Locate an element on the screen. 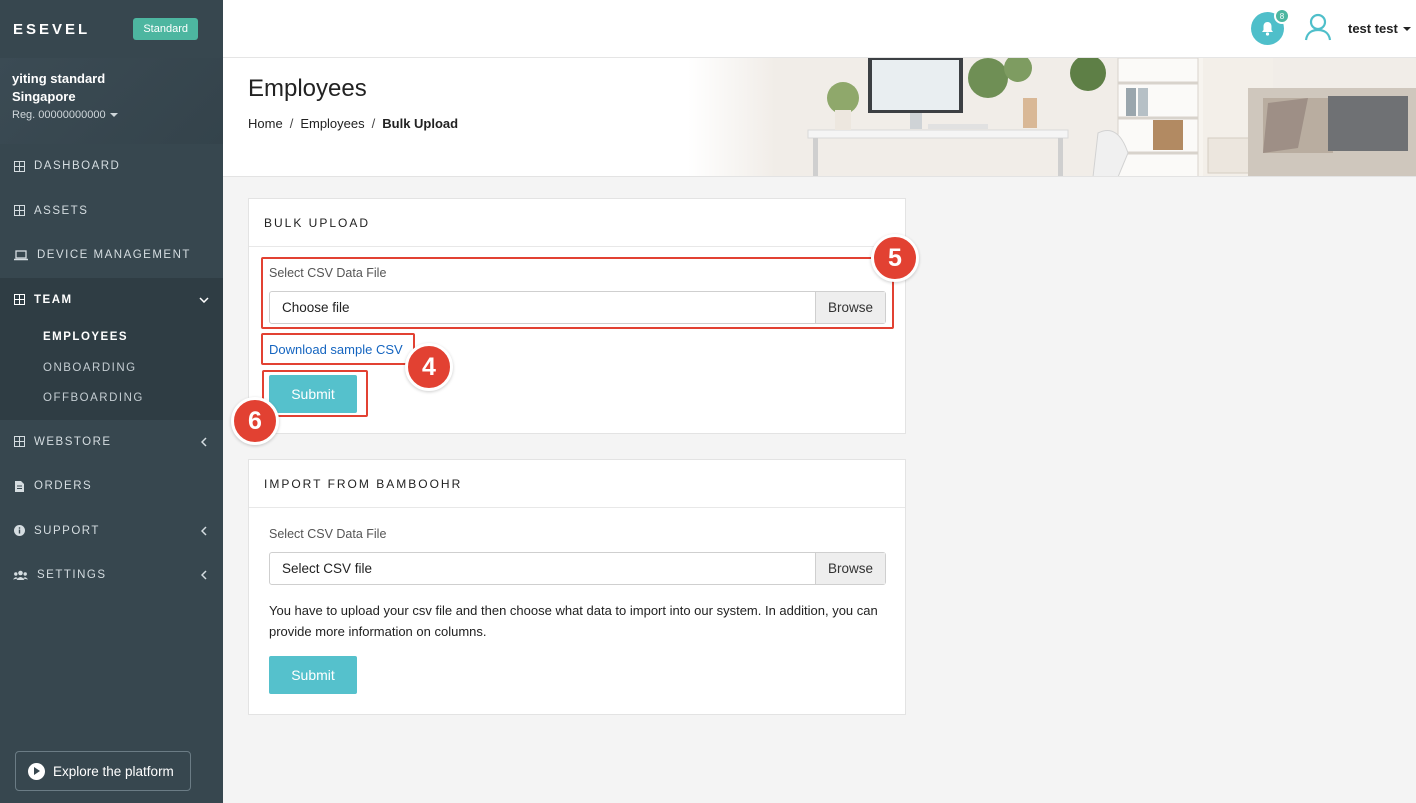 The image size is (1416, 803). plan-badge: Standard is located at coordinates (165, 29).